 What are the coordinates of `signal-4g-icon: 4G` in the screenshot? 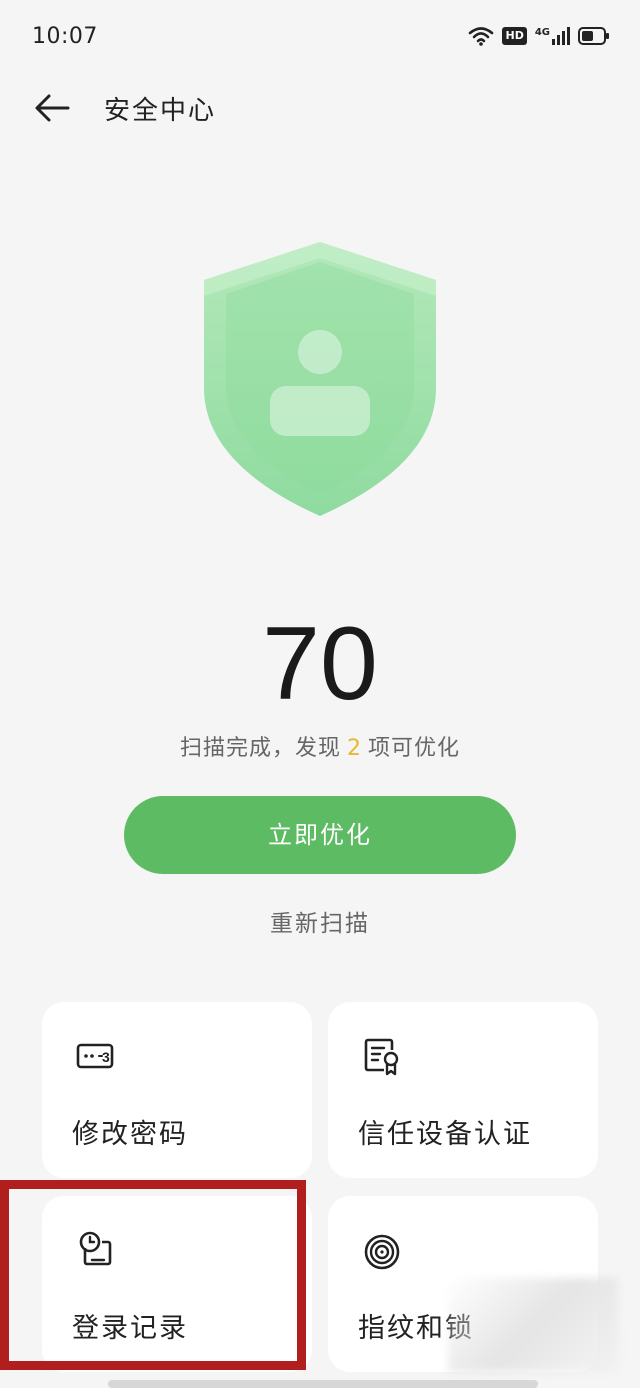 It's located at (552, 36).